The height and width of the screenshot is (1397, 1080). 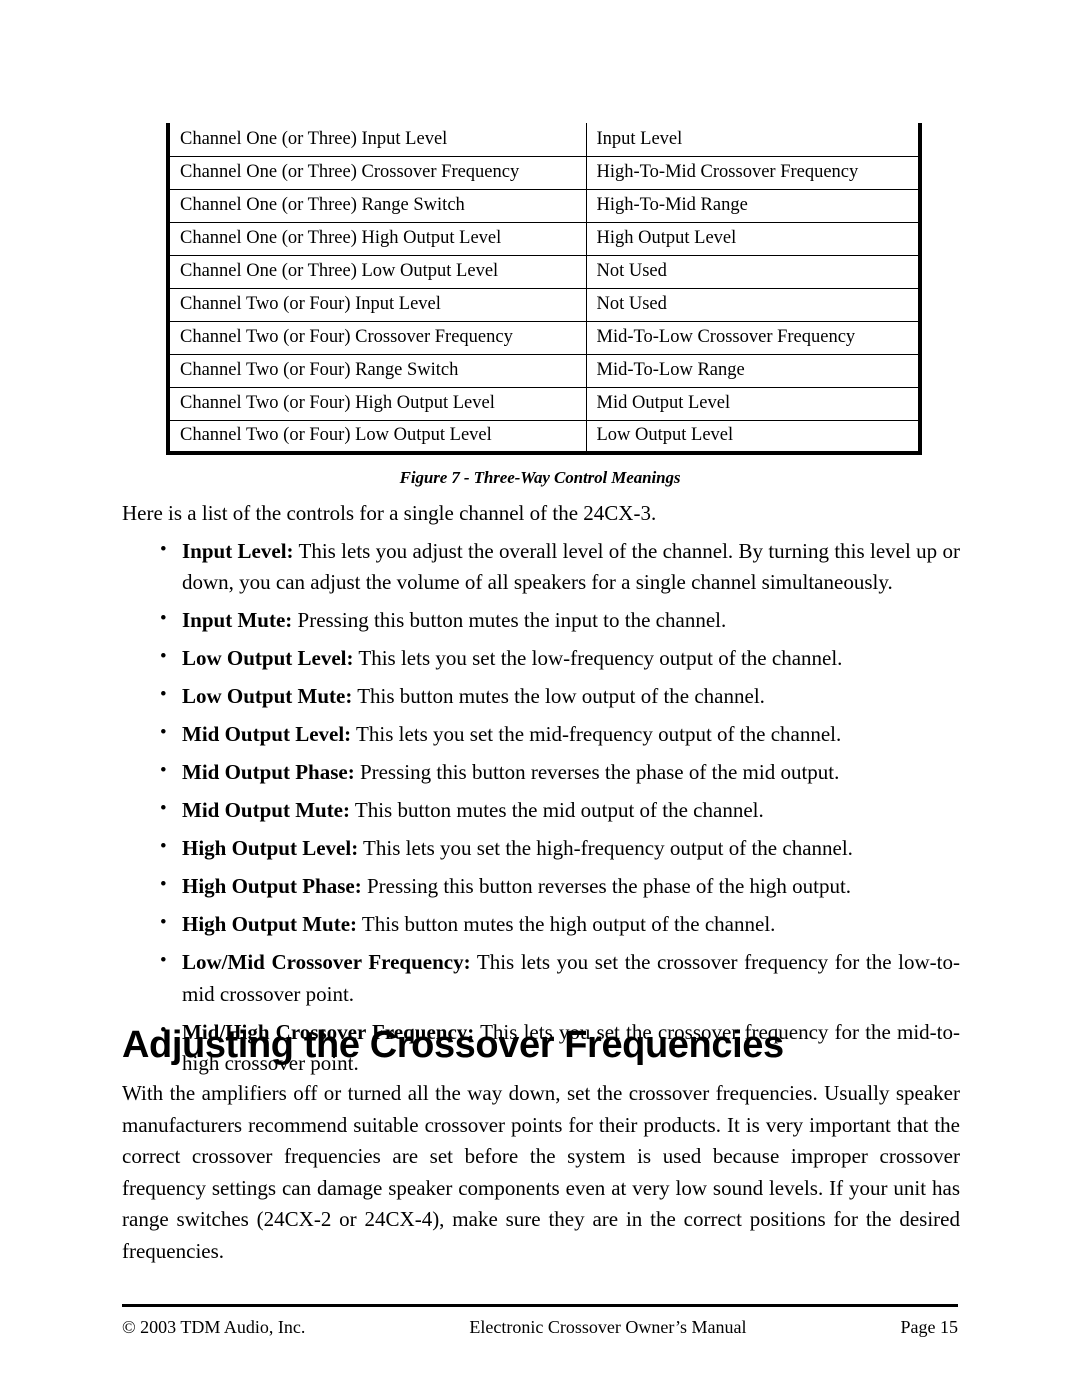 What do you see at coordinates (267, 696) in the screenshot?
I see `control-term: Low Output Mute:` at bounding box center [267, 696].